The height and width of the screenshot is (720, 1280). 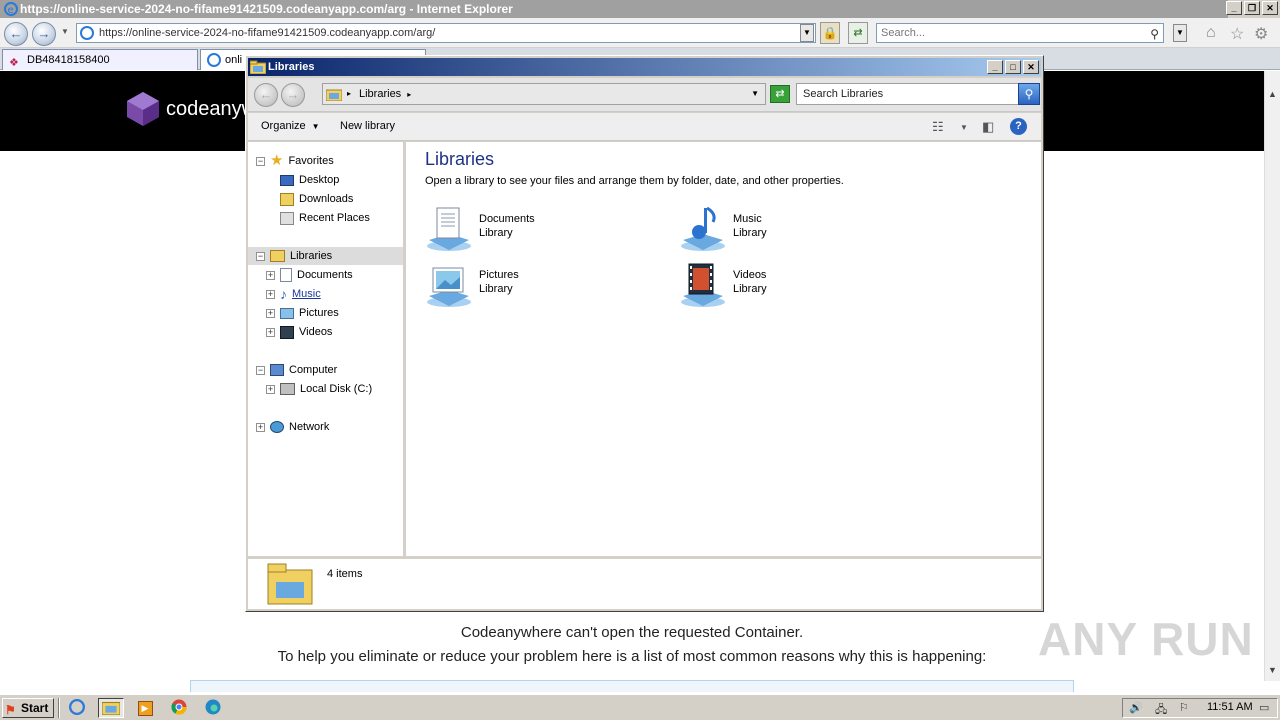 I want to click on library-pictures: Pictures Library, so click(x=472, y=284).